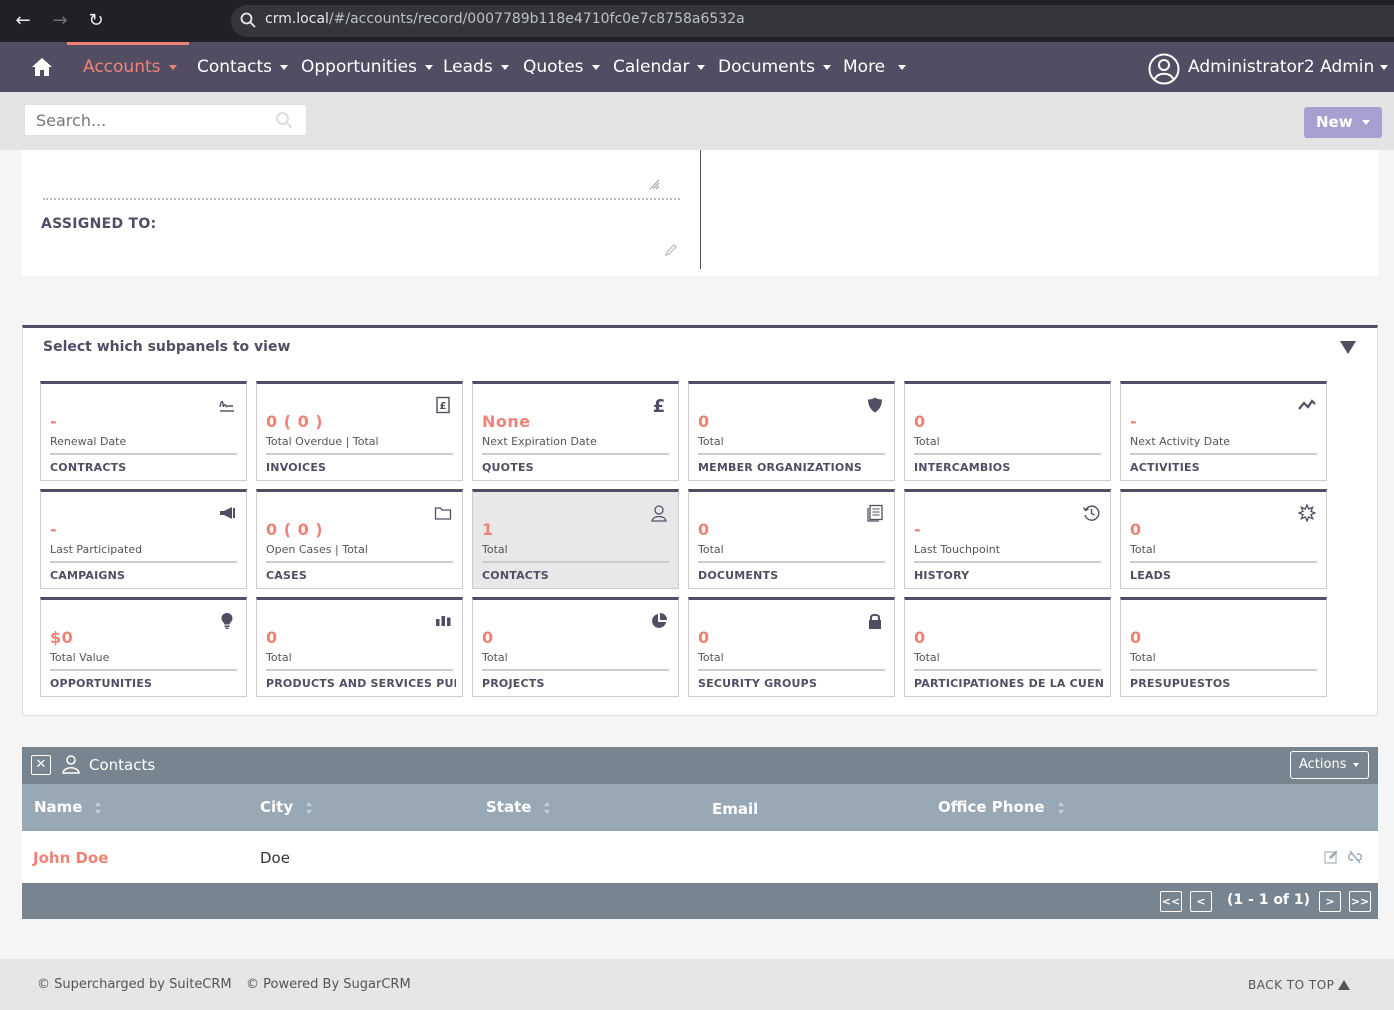 This screenshot has width=1394, height=1010. What do you see at coordinates (738, 575) in the screenshot?
I see `tile-name: DOCUMENTS` at bounding box center [738, 575].